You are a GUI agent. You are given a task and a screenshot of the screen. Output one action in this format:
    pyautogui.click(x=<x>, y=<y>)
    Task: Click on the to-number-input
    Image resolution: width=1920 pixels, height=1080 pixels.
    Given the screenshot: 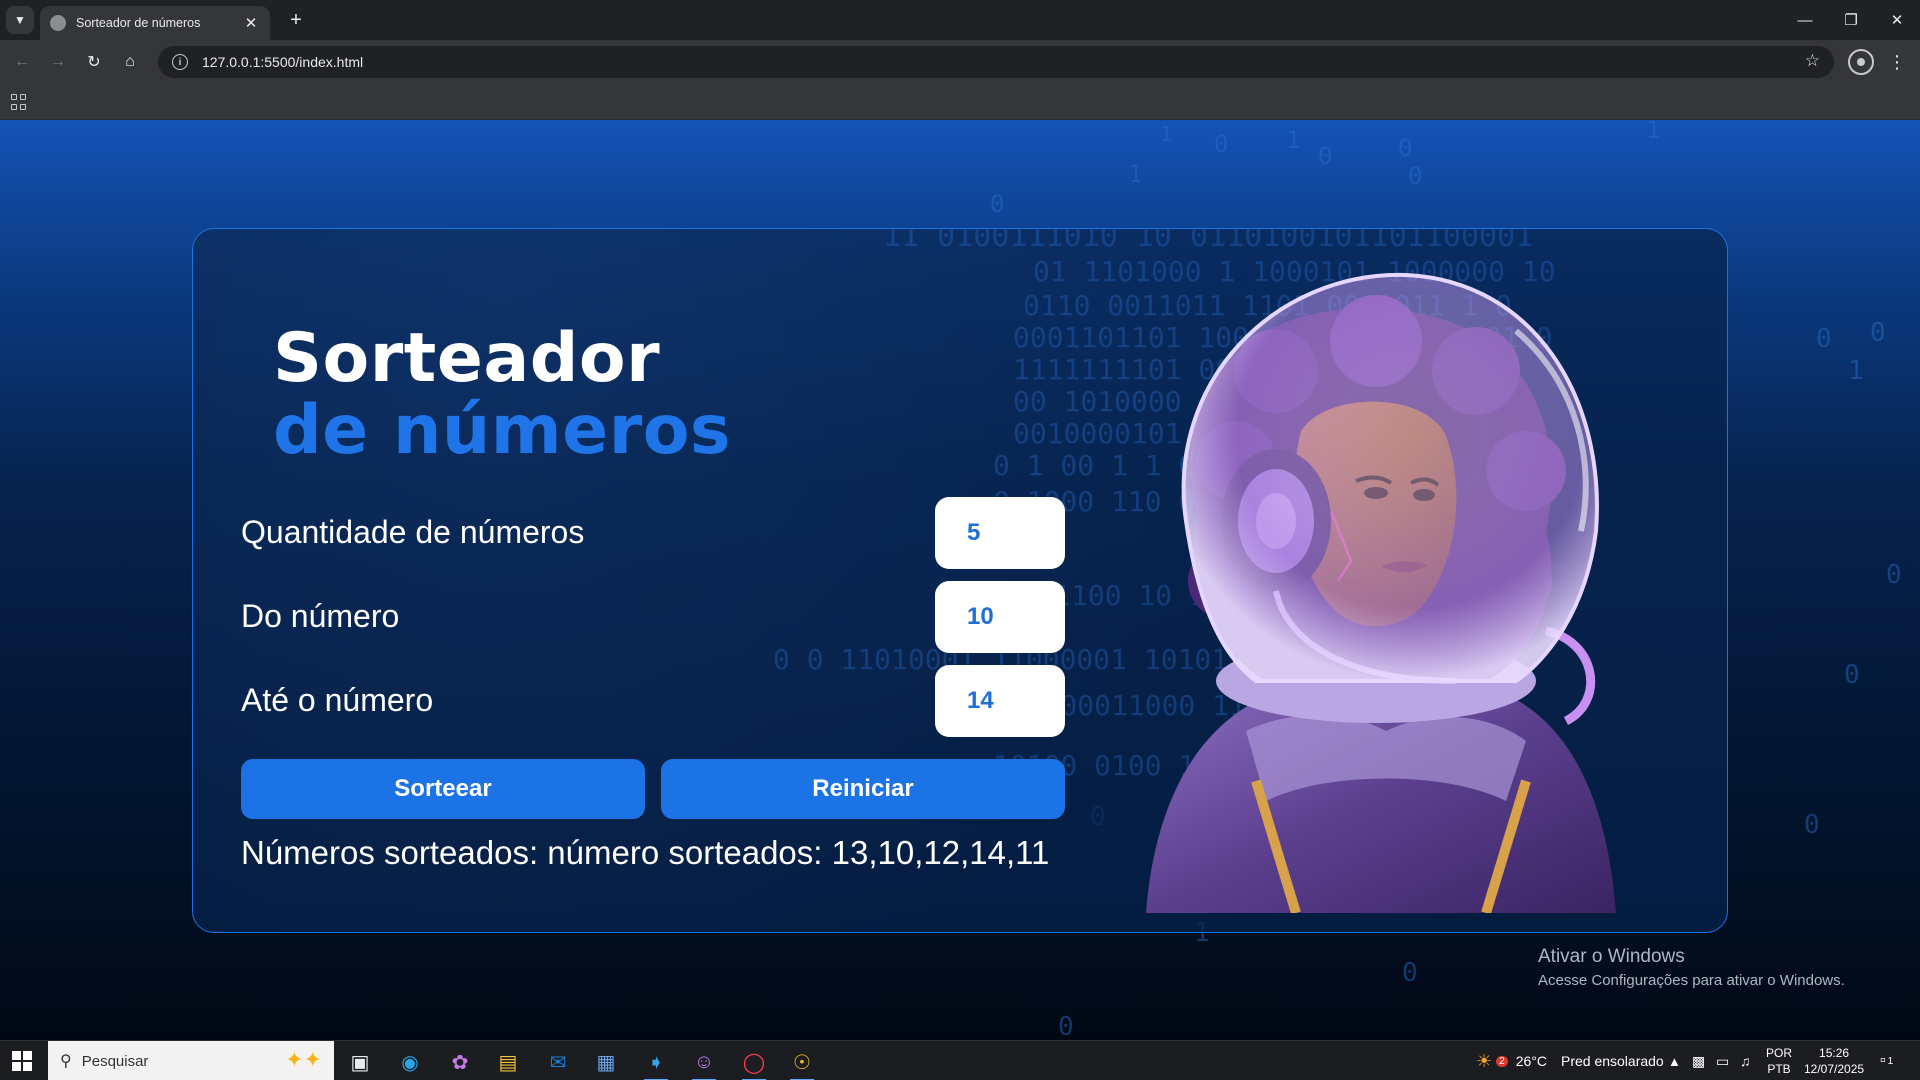 What is the action you would take?
    pyautogui.click(x=1000, y=701)
    